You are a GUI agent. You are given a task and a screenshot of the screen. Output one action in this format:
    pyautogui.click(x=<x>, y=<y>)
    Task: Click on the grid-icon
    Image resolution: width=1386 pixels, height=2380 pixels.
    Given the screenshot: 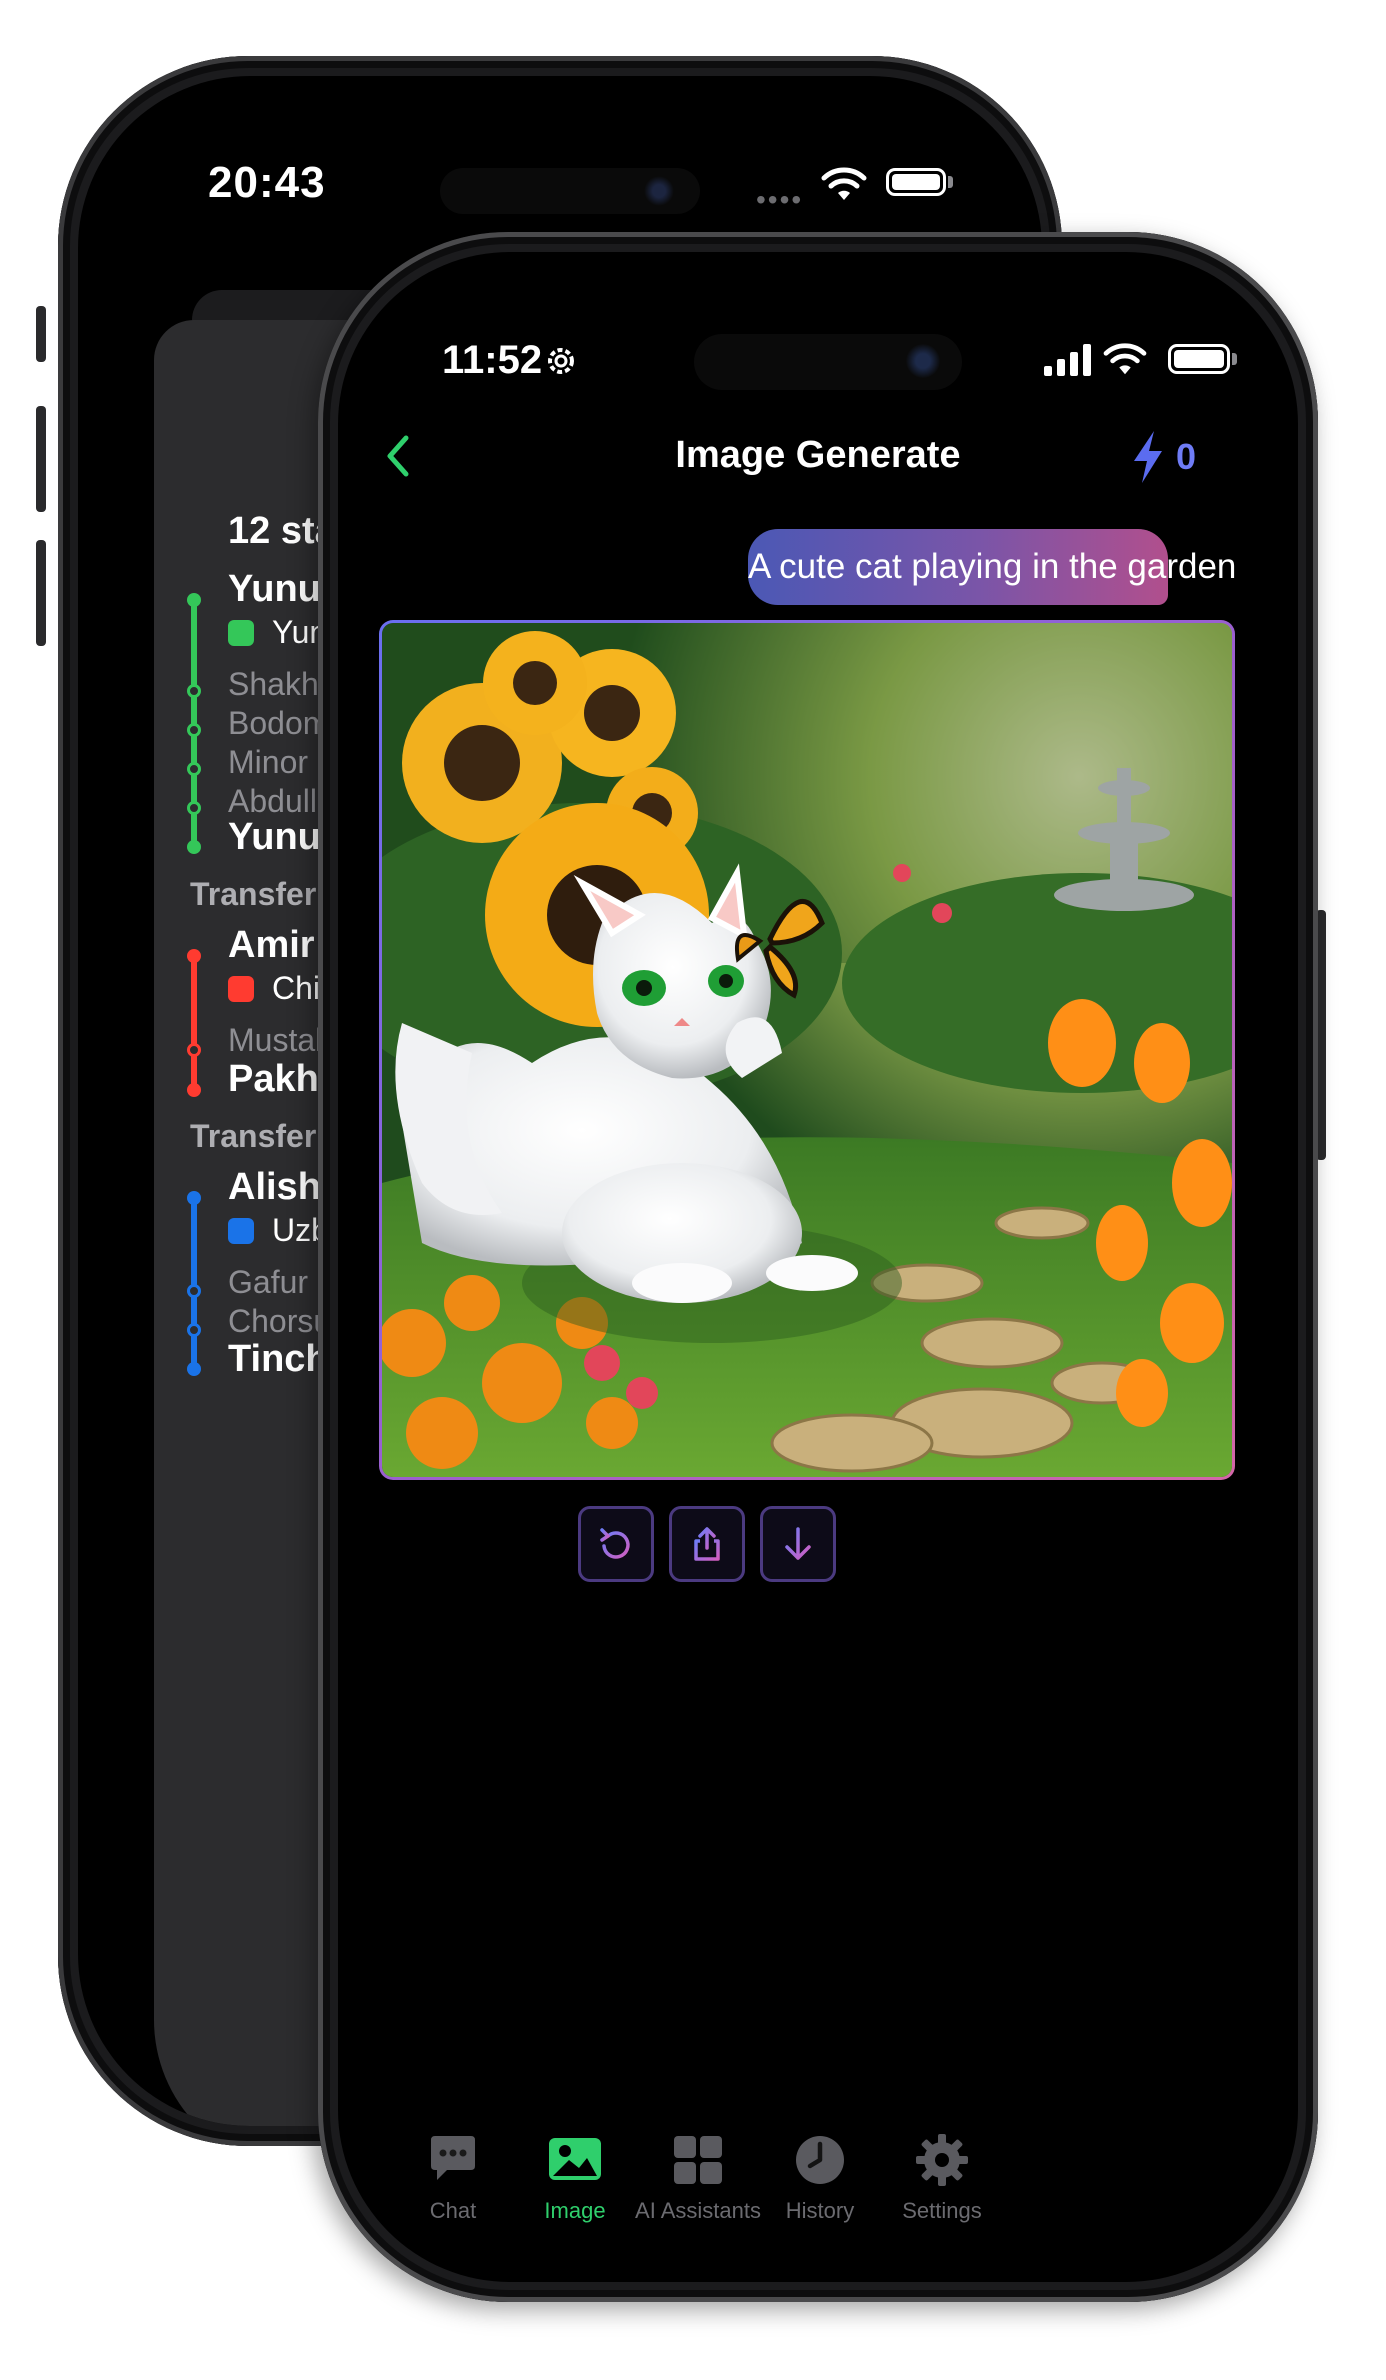 What is the action you would take?
    pyautogui.click(x=698, y=2160)
    